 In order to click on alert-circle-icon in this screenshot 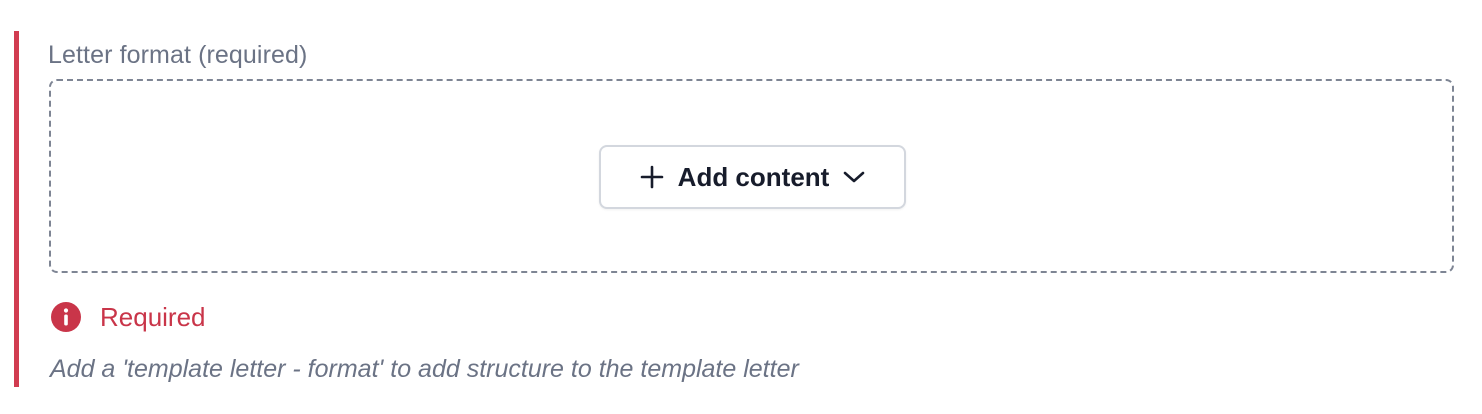, I will do `click(66, 317)`.